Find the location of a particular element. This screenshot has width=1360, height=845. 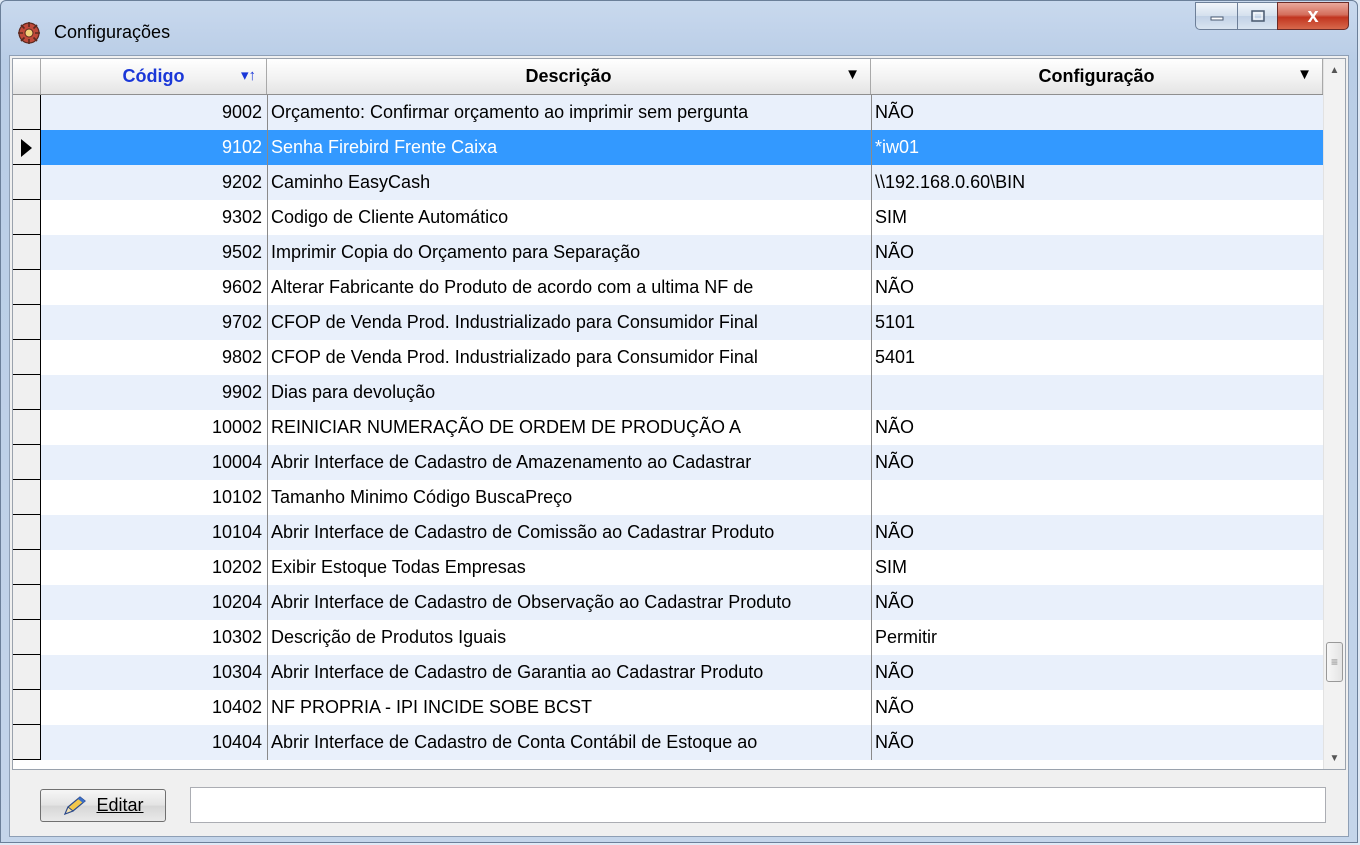

cell-code: 10202 is located at coordinates (154, 567).